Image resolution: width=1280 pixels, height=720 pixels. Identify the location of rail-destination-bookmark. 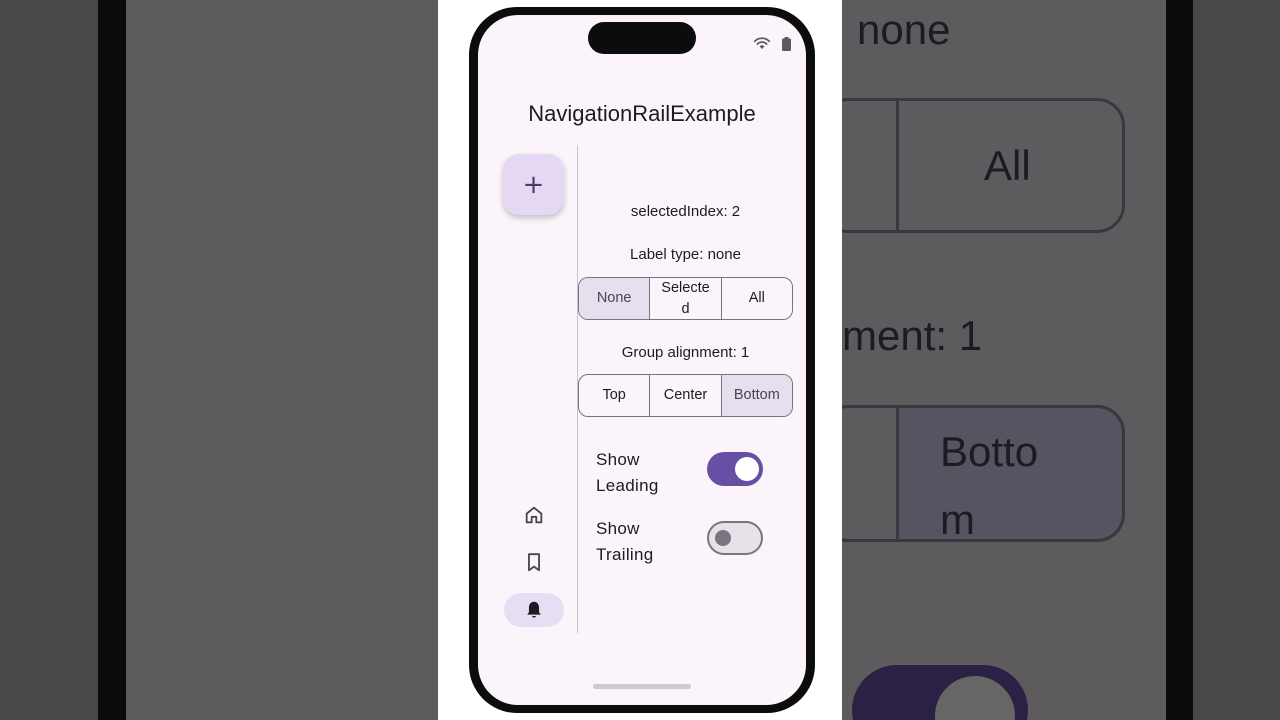
(534, 562).